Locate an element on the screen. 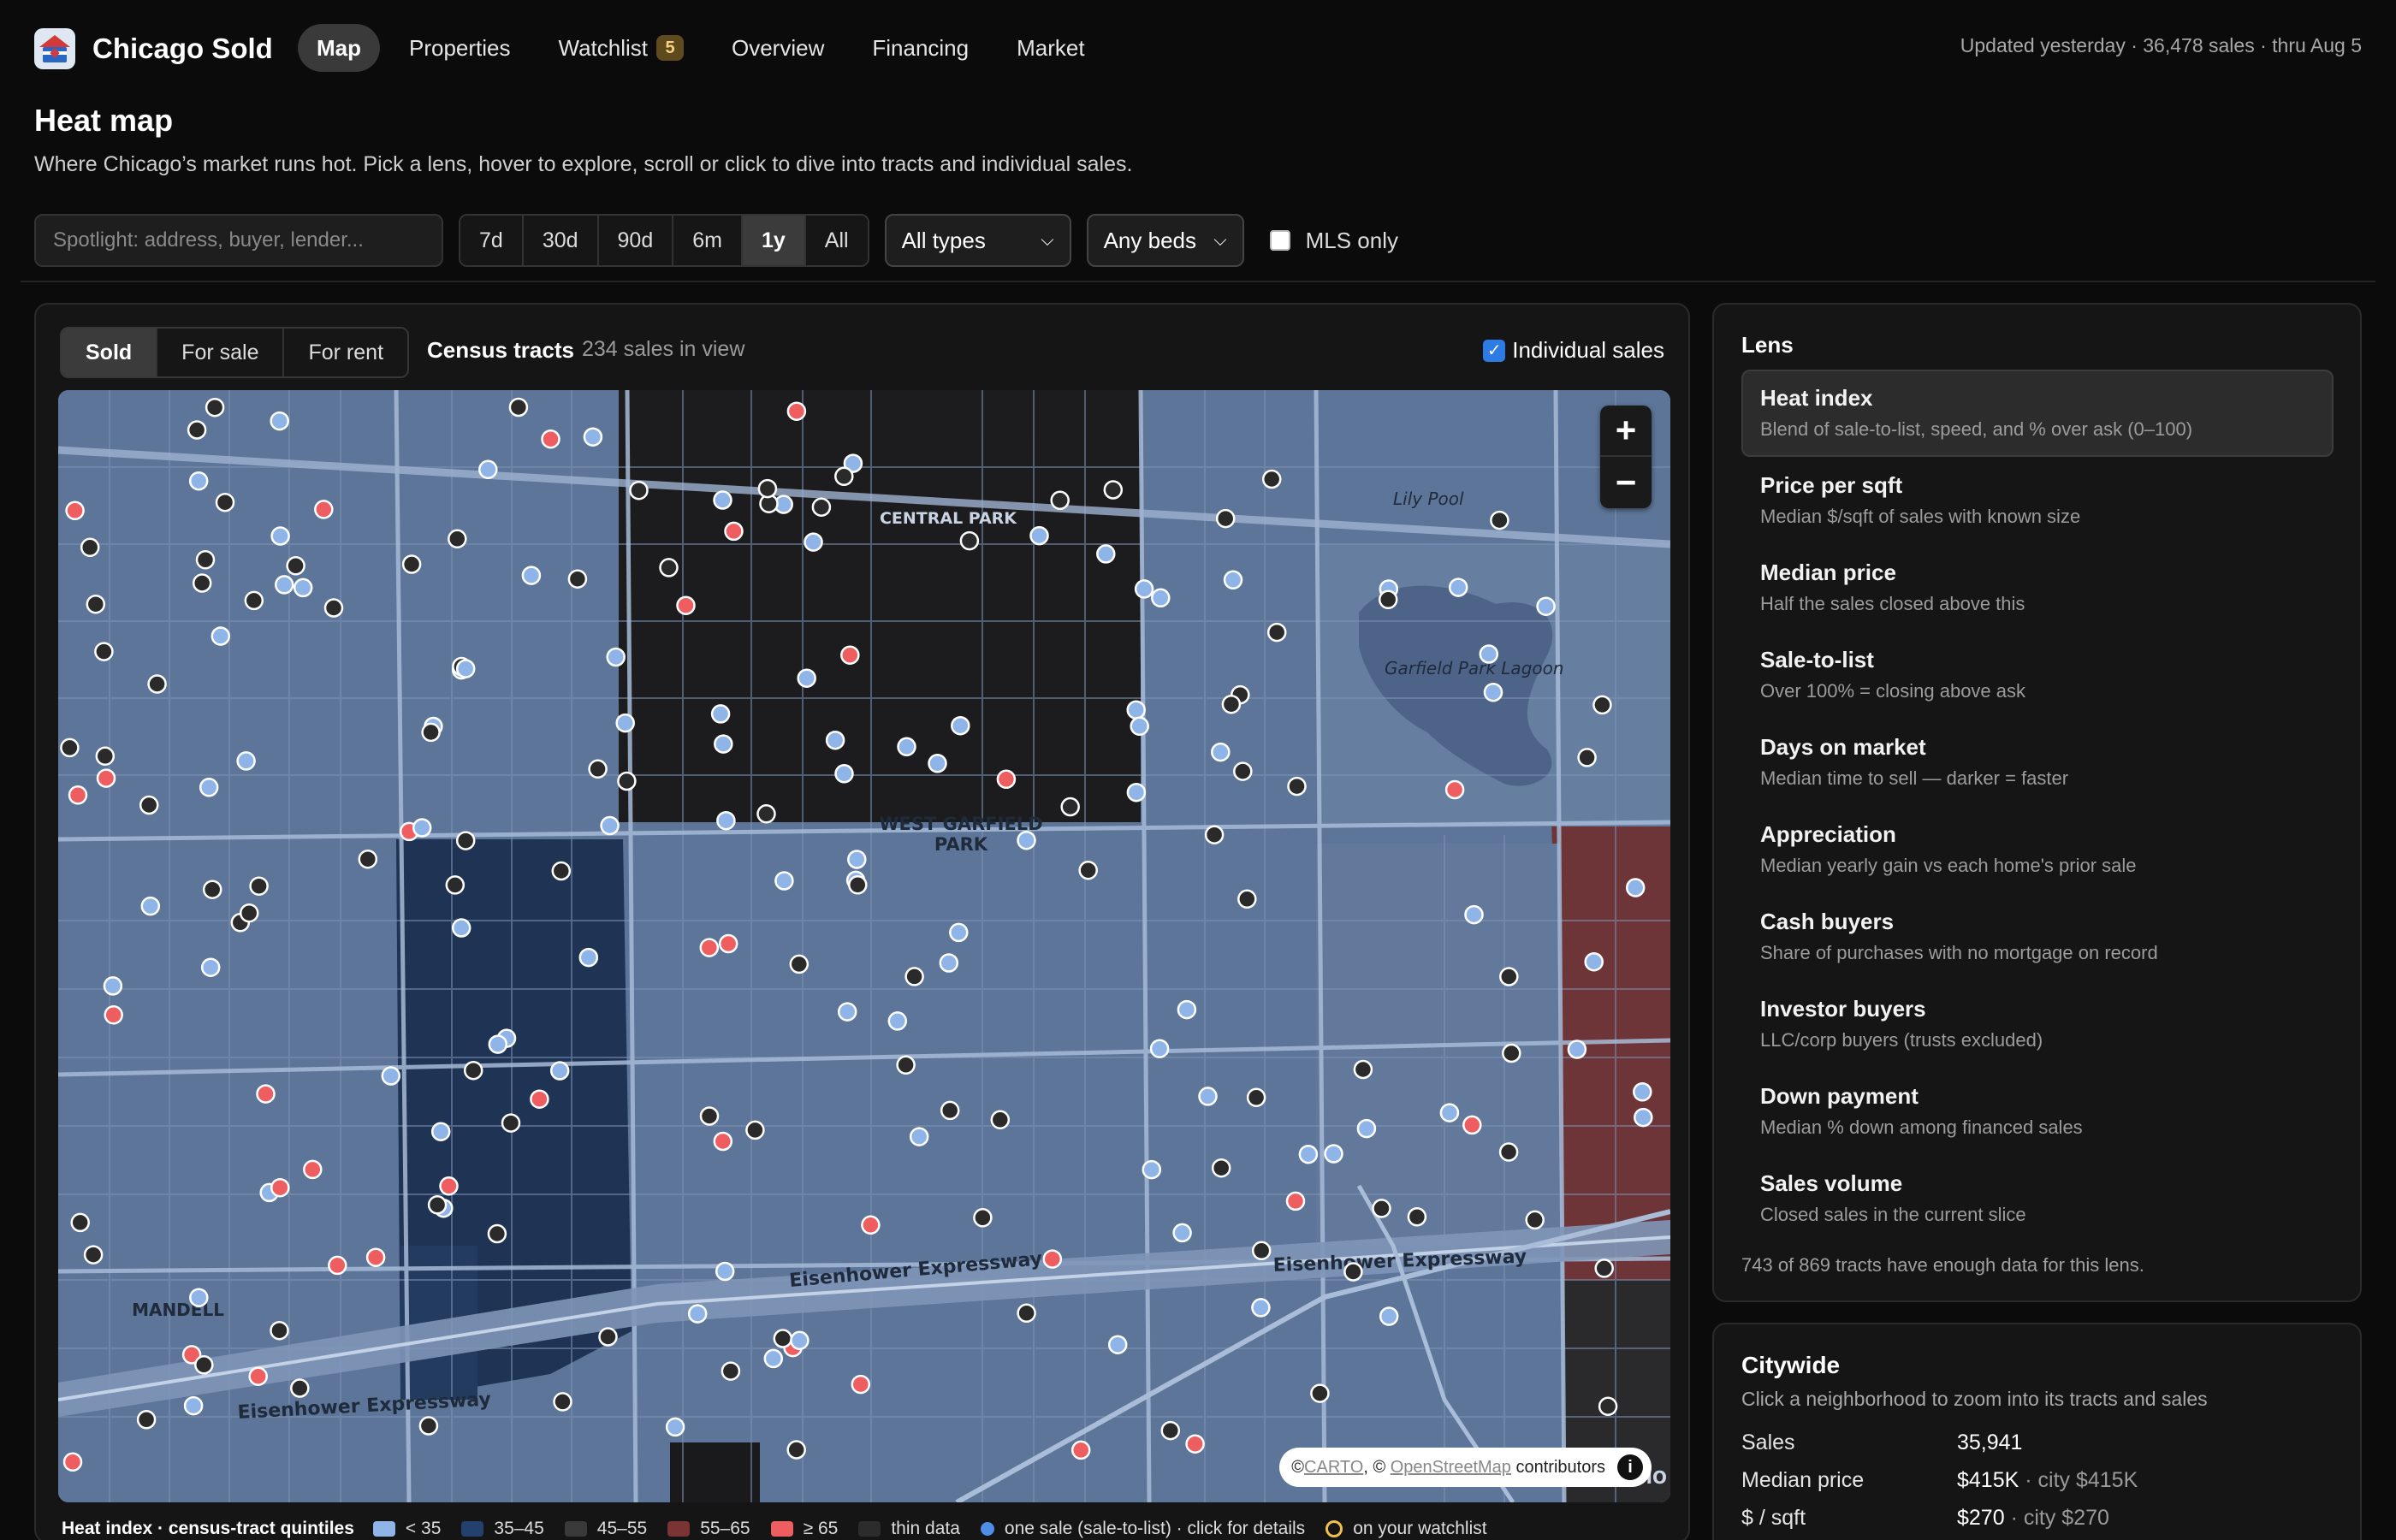 Image resolution: width=2396 pixels, height=1540 pixels. nav-market: Market is located at coordinates (1050, 48).